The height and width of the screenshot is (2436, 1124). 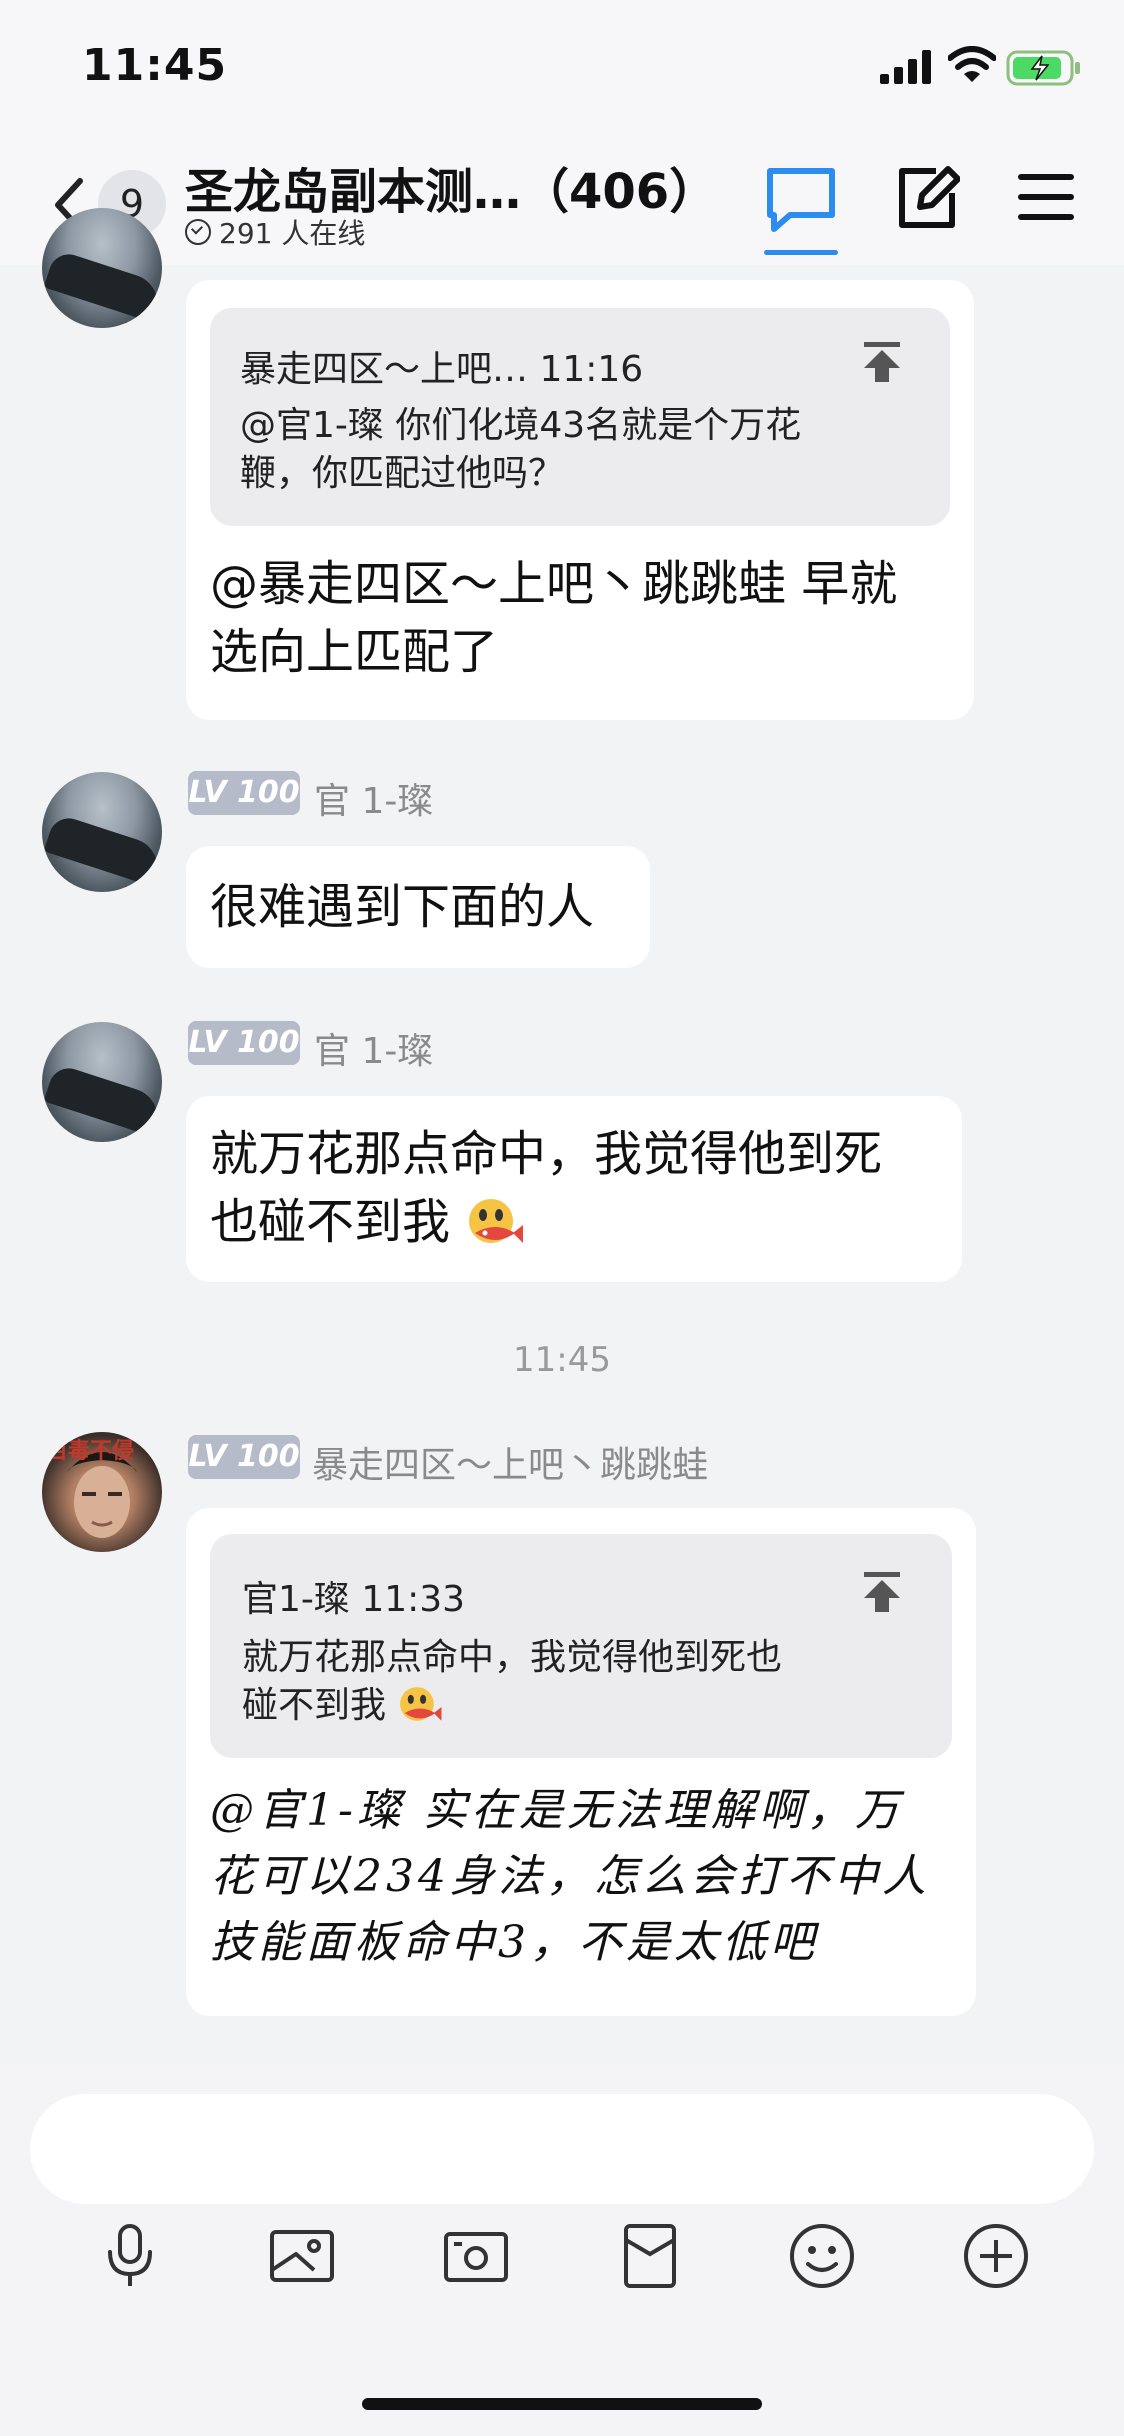 What do you see at coordinates (402, 473) in the screenshot?
I see `quote-line: 鞭，你匹配过他吗？` at bounding box center [402, 473].